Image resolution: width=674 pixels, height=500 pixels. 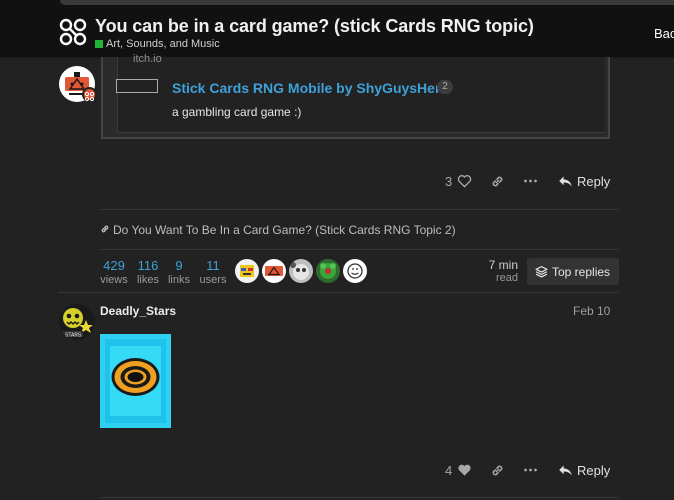 I want to click on like-count-value: 4, so click(x=449, y=470).